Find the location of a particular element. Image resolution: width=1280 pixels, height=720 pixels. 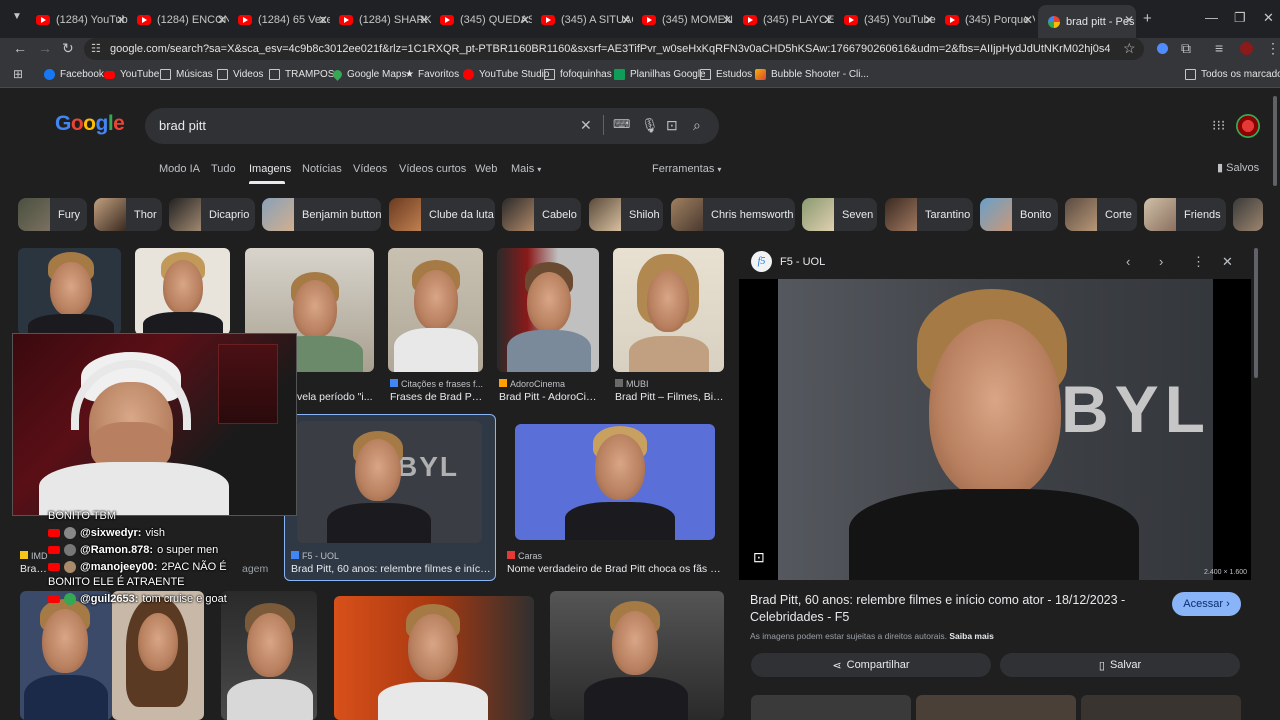

bookmark-planilhas: Planilhas Google is located at coordinates (660, 74).